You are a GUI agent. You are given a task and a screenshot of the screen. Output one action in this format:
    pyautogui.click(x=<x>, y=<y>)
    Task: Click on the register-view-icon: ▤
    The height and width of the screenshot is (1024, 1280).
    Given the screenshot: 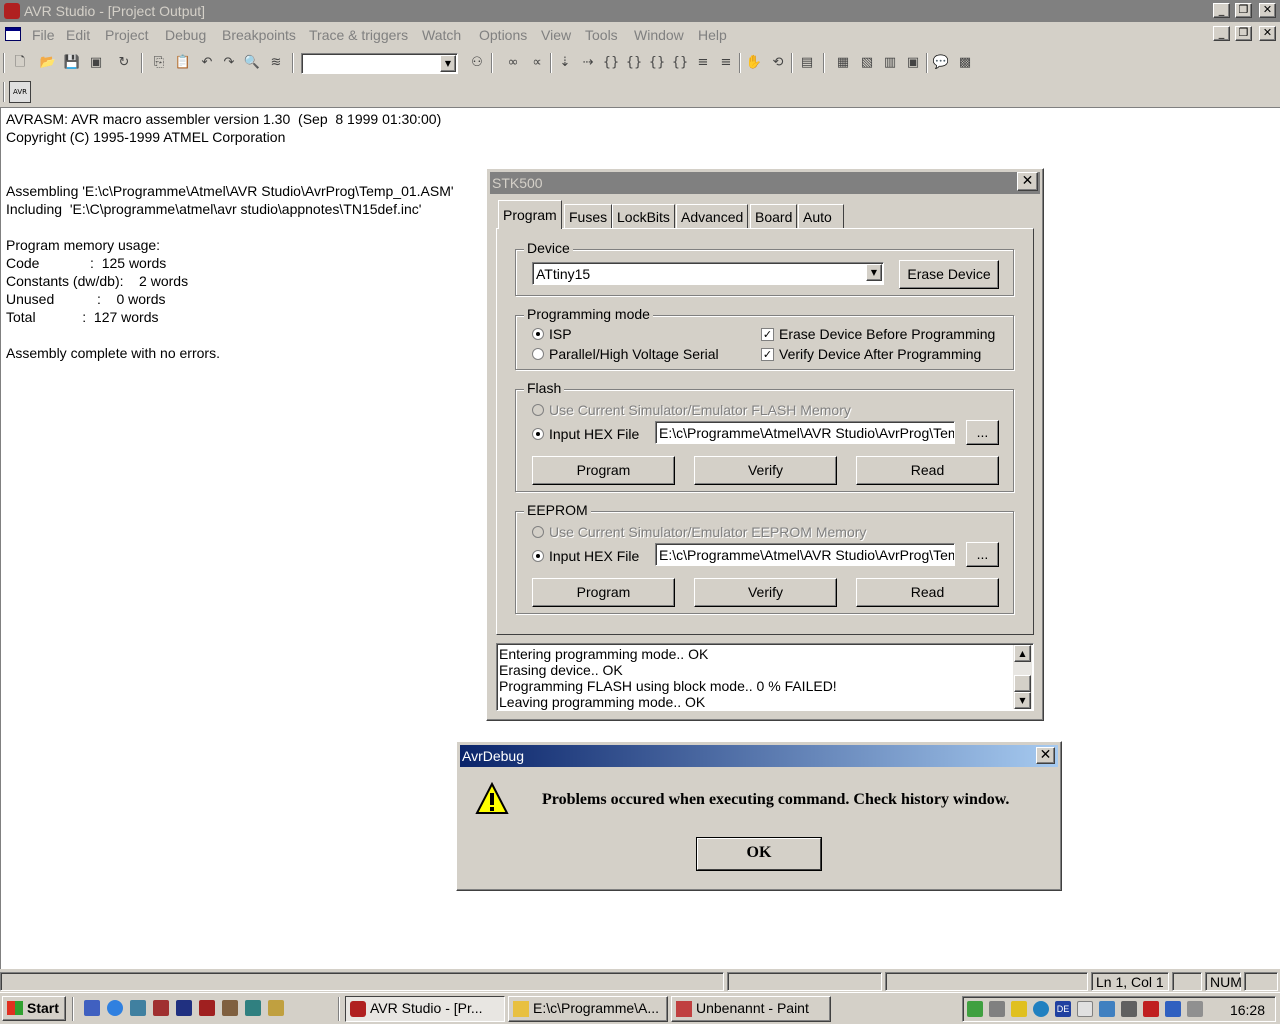 What is the action you would take?
    pyautogui.click(x=807, y=63)
    